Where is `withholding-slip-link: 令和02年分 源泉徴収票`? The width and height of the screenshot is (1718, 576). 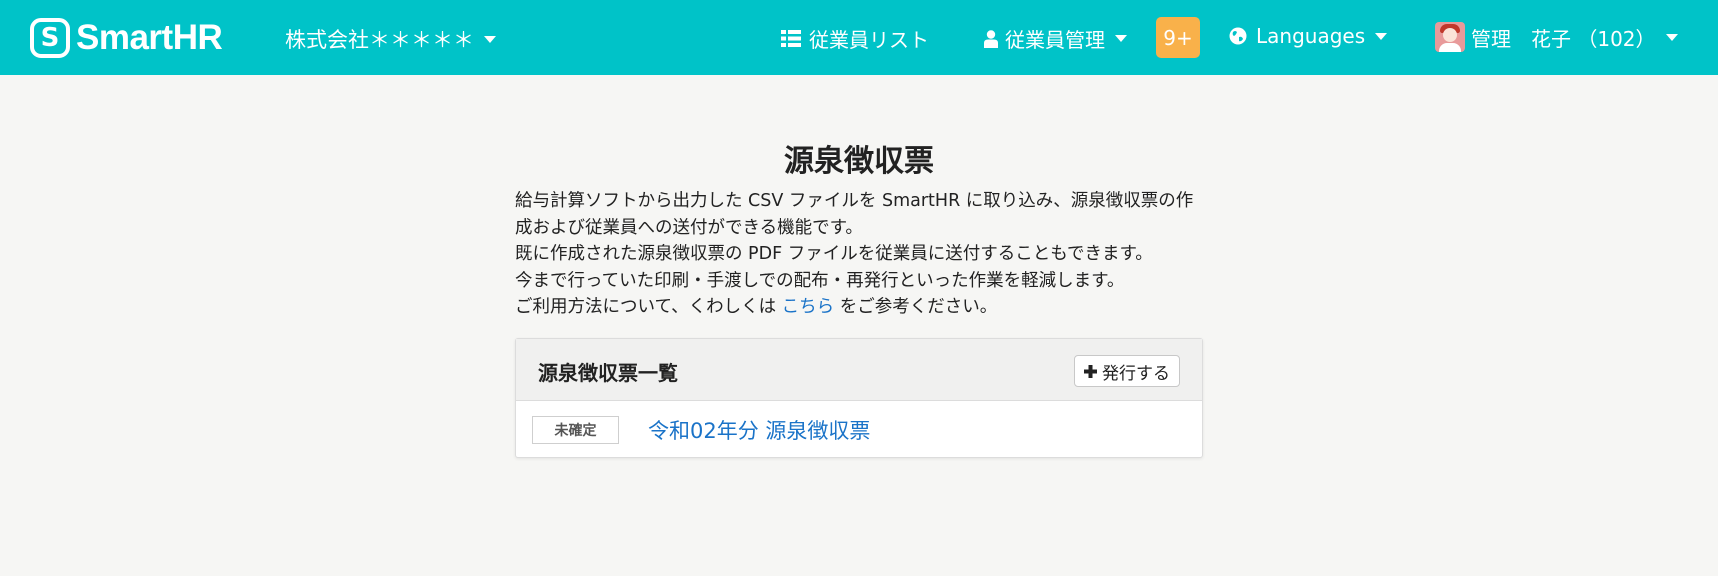 withholding-slip-link: 令和02年分 源泉徴収票 is located at coordinates (759, 430).